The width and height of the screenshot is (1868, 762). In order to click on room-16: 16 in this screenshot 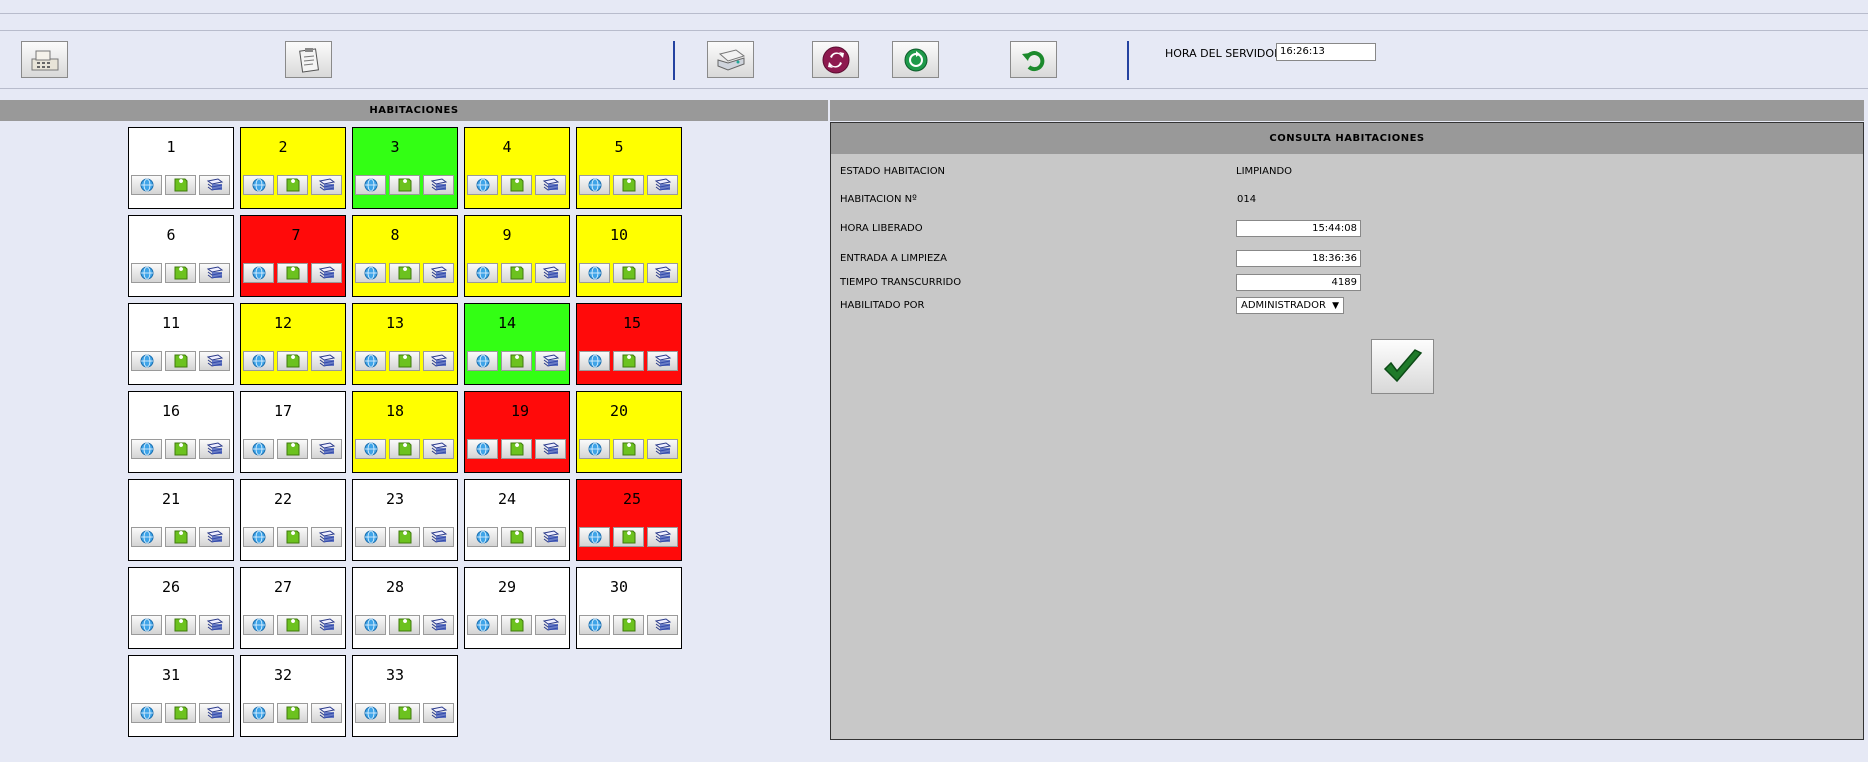, I will do `click(181, 432)`.